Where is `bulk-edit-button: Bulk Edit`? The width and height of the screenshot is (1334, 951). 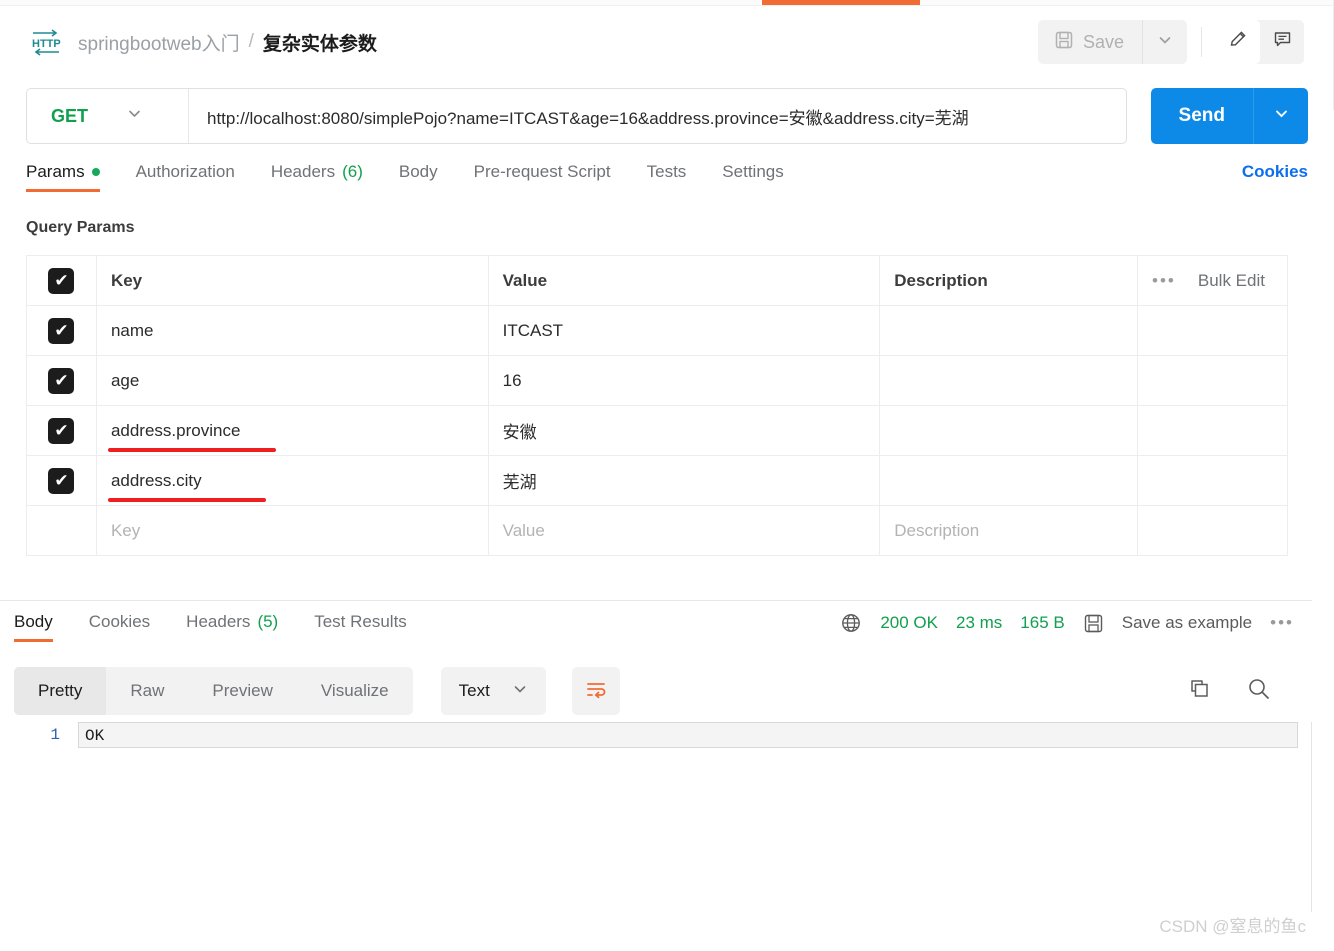
bulk-edit-button: Bulk Edit is located at coordinates (1231, 281).